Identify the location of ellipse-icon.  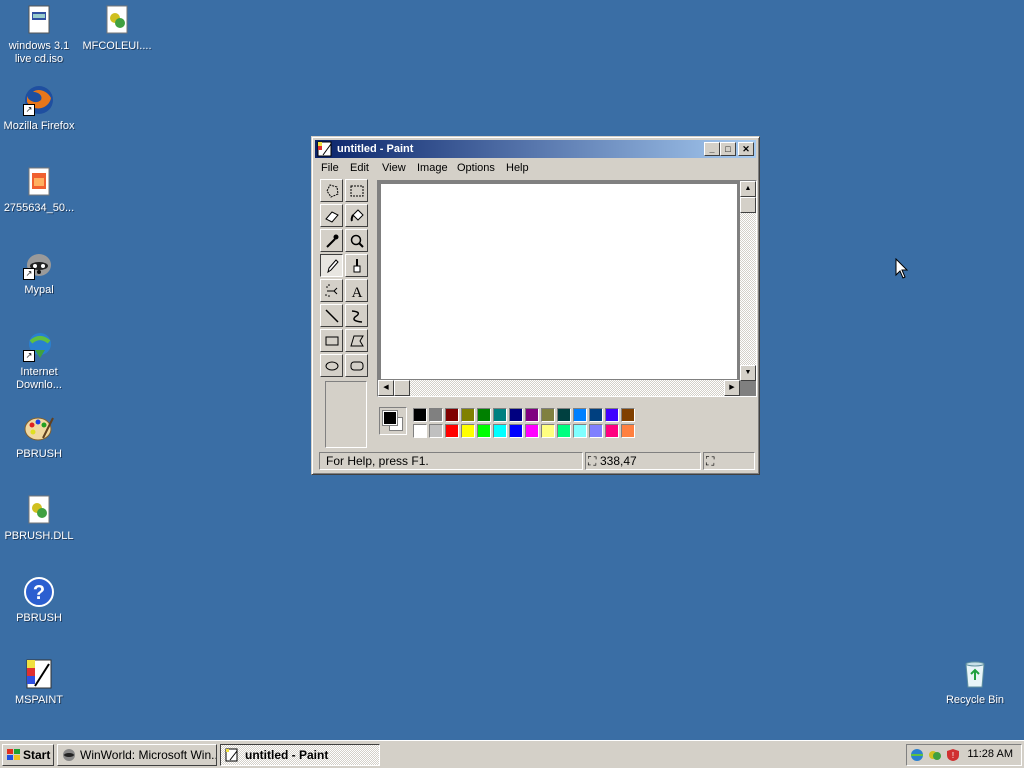
(331, 365).